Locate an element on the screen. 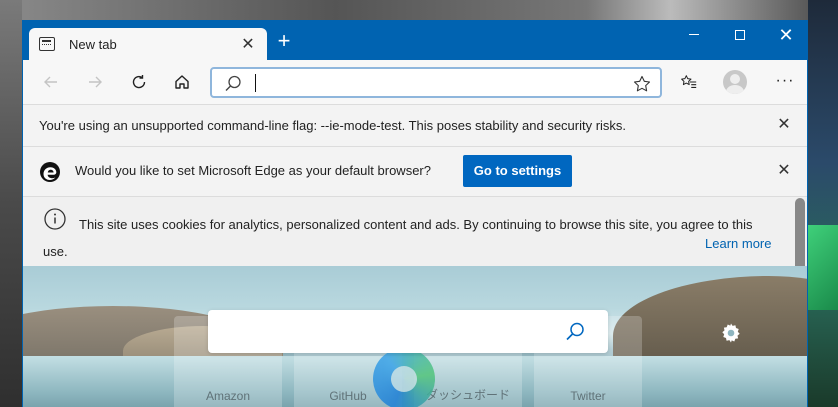  desktop-background-left is located at coordinates (11, 203).